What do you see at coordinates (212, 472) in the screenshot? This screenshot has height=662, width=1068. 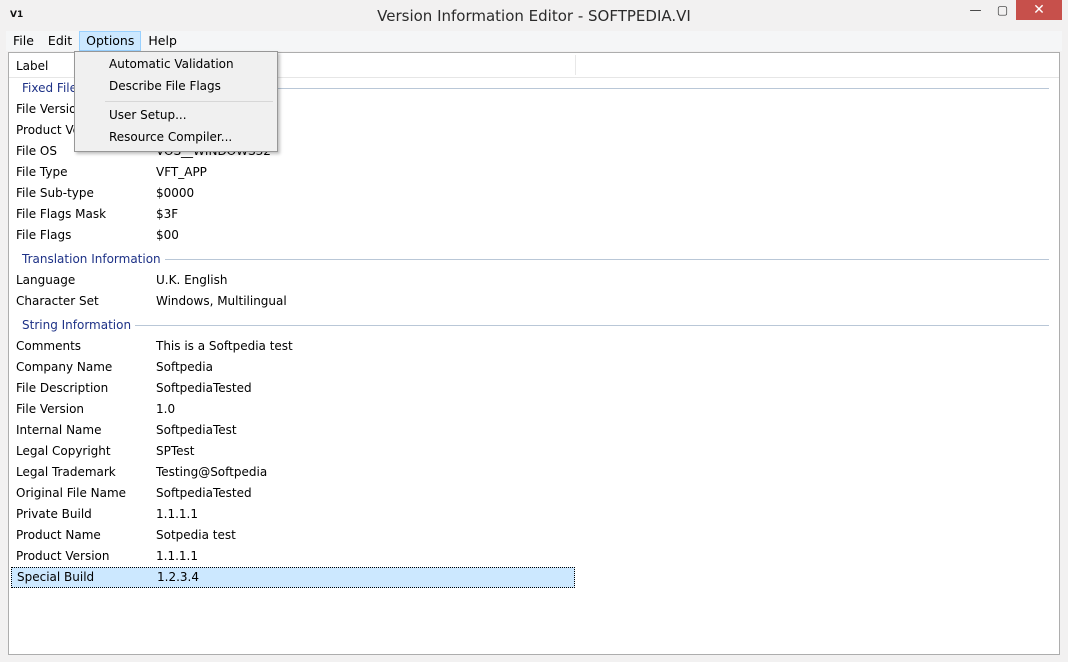 I see `row-value: Testing@Softpedia` at bounding box center [212, 472].